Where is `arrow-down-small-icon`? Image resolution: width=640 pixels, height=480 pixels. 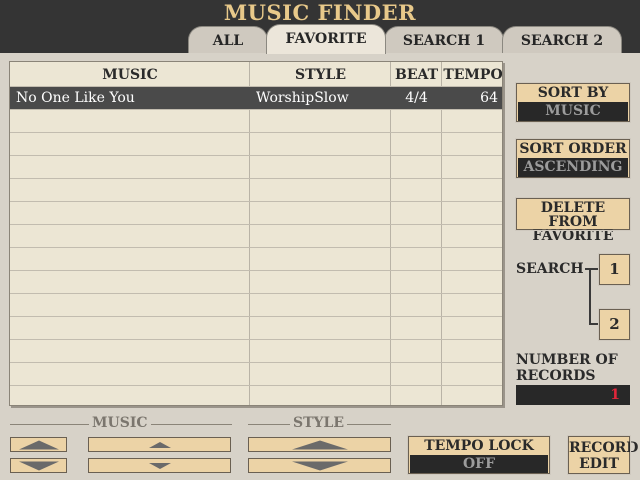 arrow-down-small-icon is located at coordinates (159, 465).